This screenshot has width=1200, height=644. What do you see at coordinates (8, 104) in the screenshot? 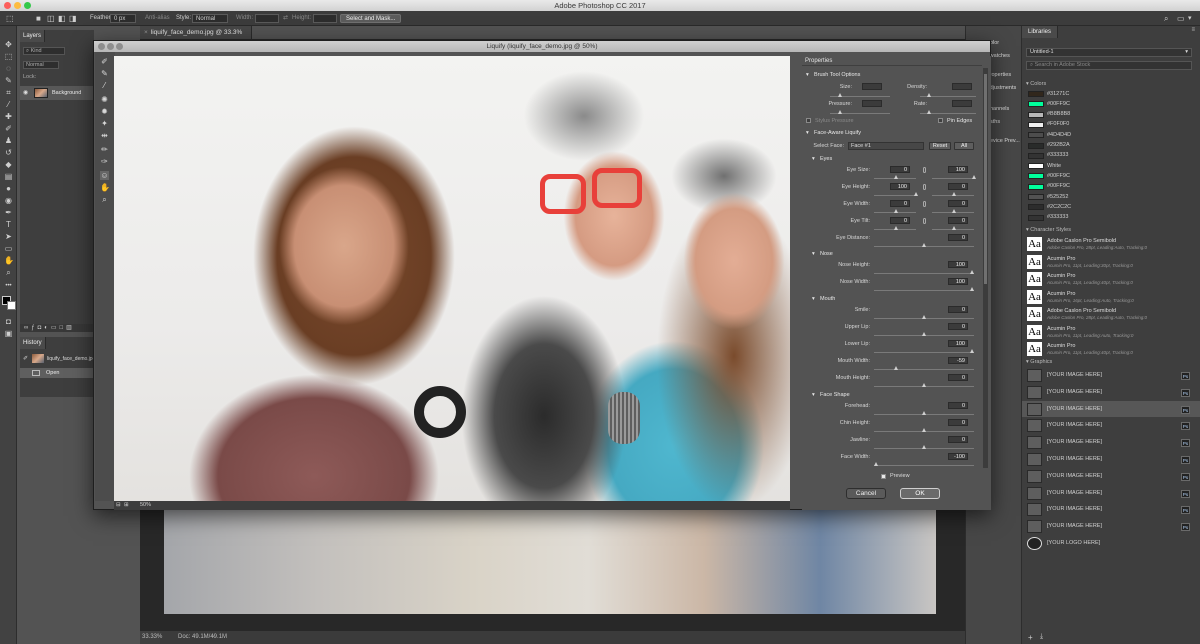
I see `eyedropper-tool-icon: ⁄` at bounding box center [8, 104].